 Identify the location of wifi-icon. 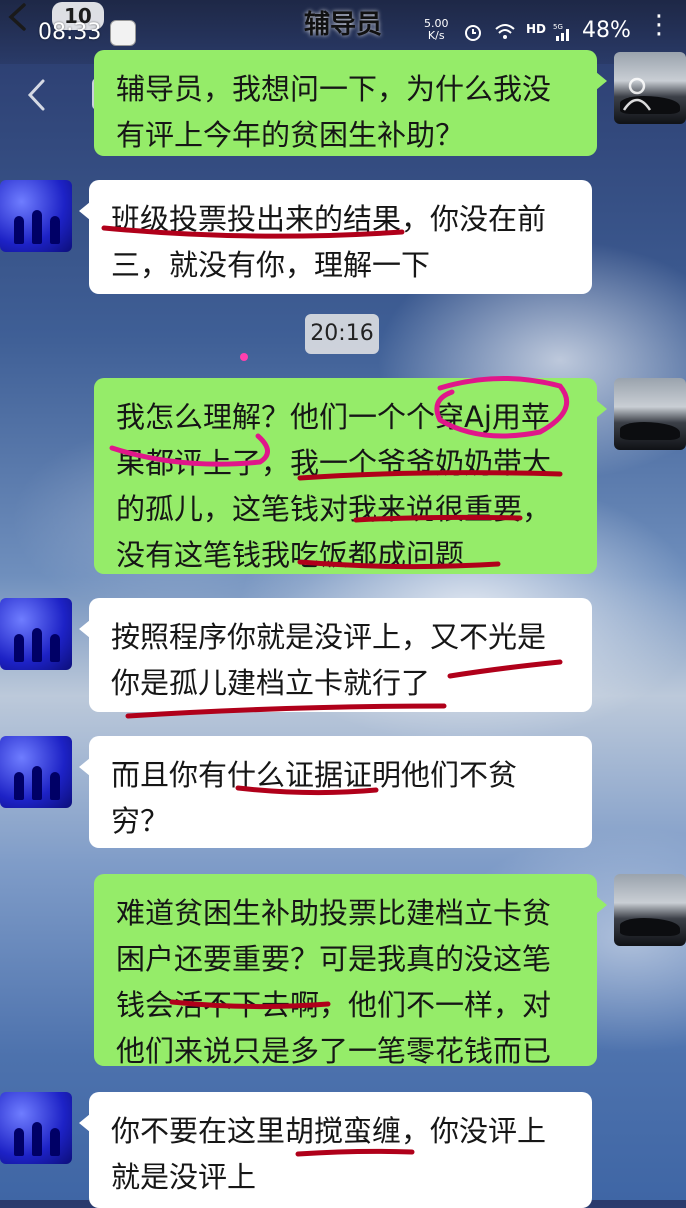
(505, 31).